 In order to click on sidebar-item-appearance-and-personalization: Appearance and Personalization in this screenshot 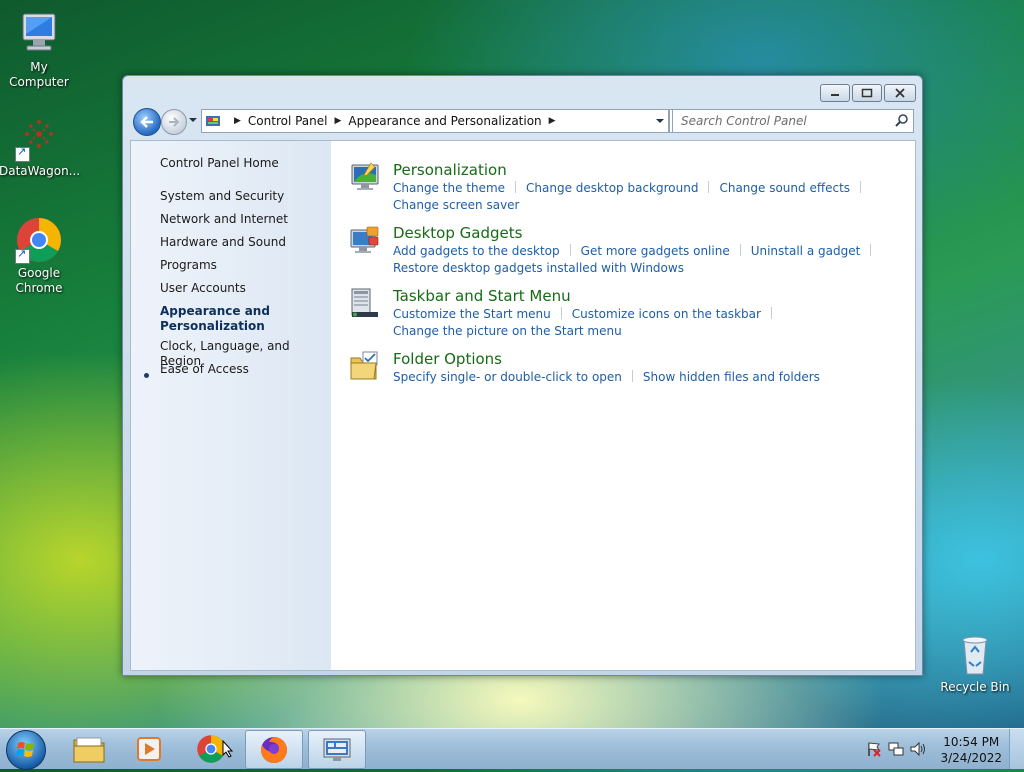, I will do `click(215, 319)`.